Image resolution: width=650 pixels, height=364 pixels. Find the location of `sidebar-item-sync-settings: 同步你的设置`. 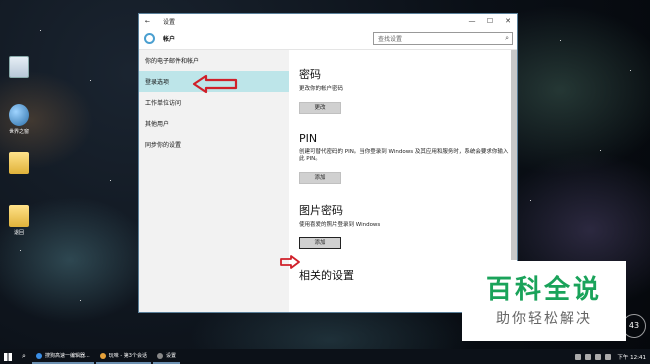

sidebar-item-sync-settings: 同步你的设置 is located at coordinates (214, 144).